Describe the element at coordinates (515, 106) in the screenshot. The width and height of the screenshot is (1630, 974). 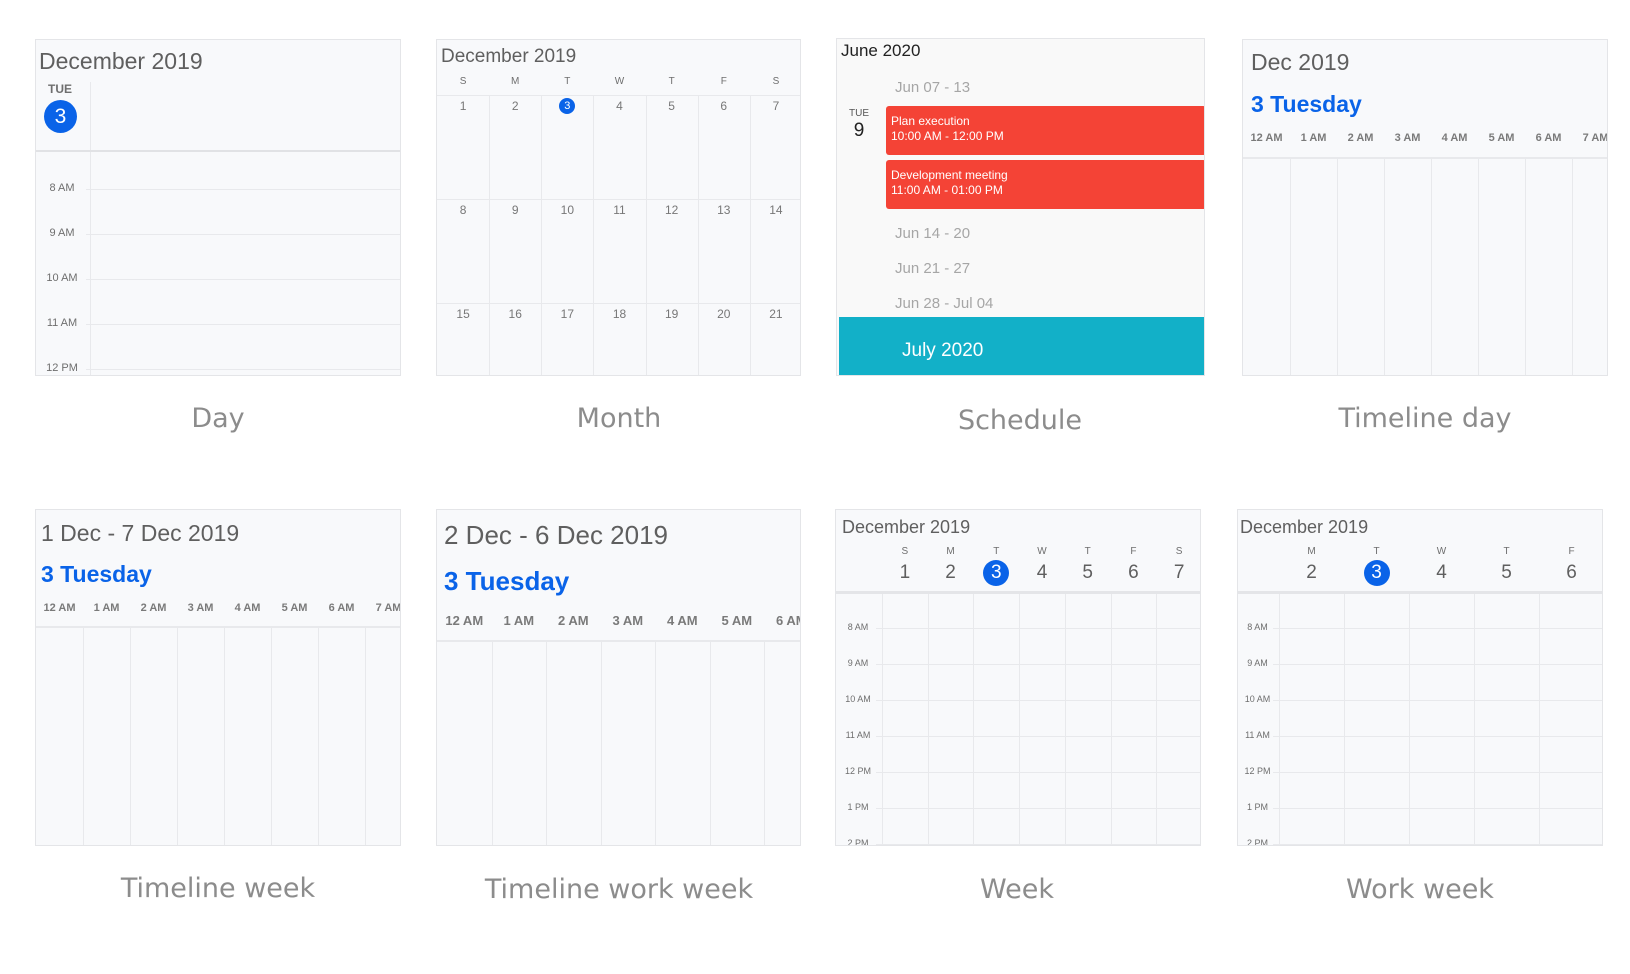
I see `month-date: 2` at that location.